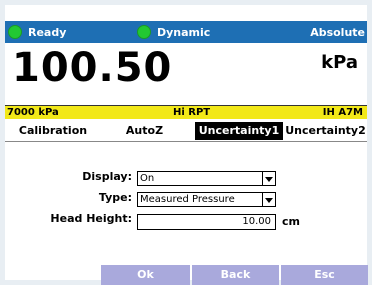  What do you see at coordinates (206, 178) in the screenshot?
I see `display-select: On` at bounding box center [206, 178].